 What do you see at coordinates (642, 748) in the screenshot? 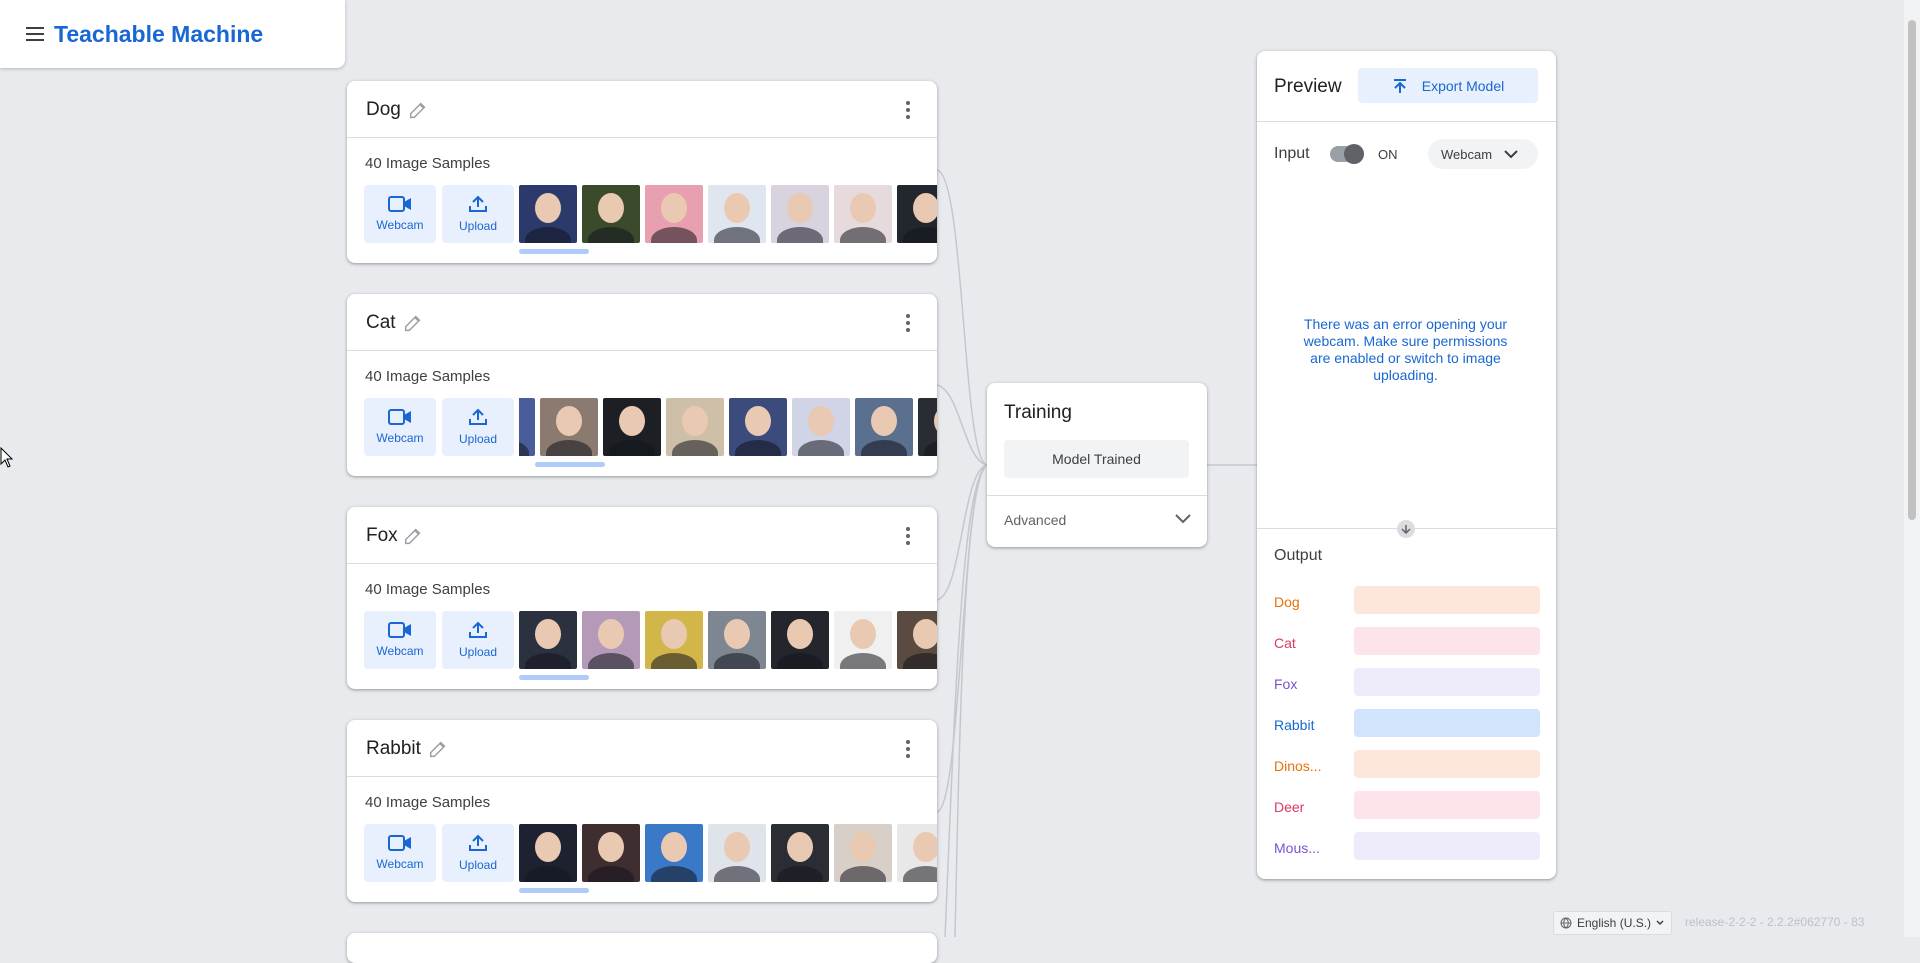
I see `class-header: Rabbit` at bounding box center [642, 748].